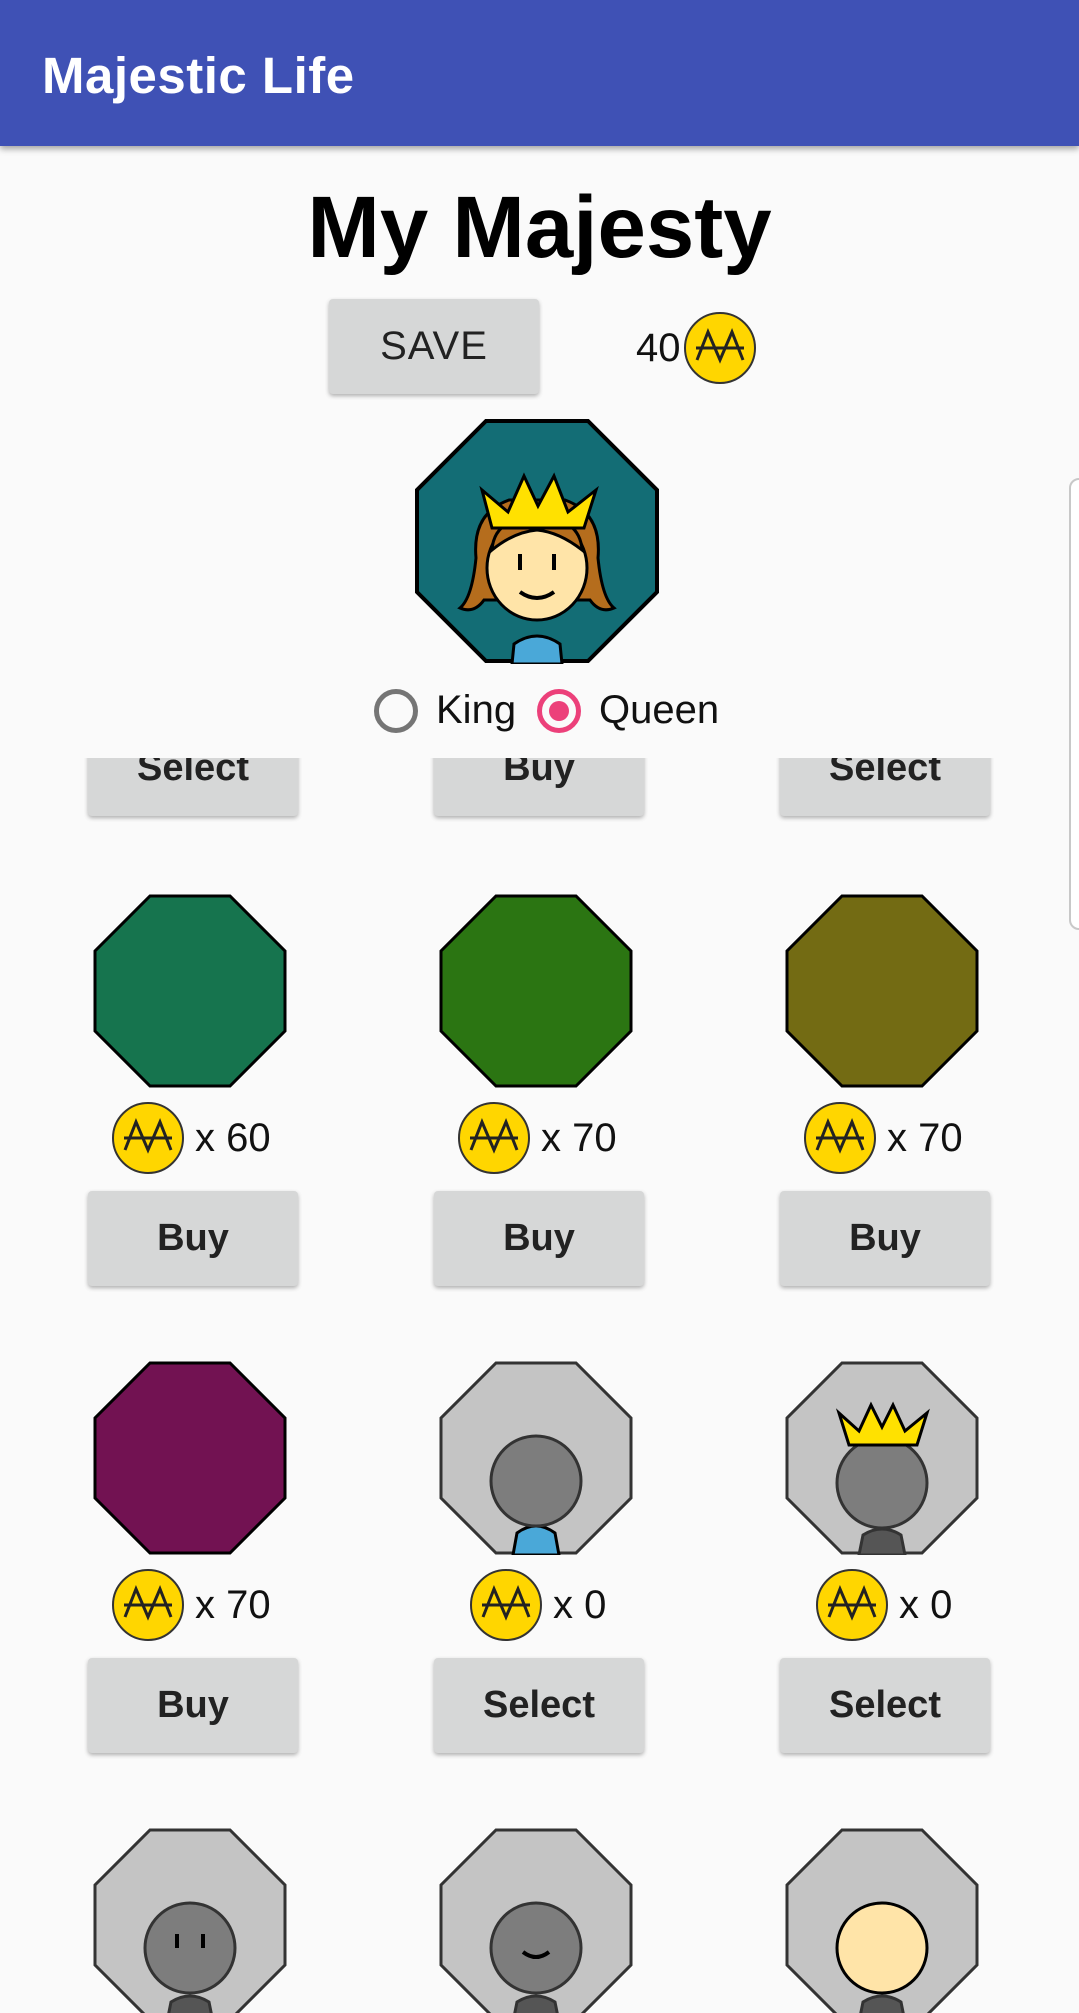 This screenshot has height=2013, width=1079. I want to click on dark-green-background-swatch, so click(536, 991).